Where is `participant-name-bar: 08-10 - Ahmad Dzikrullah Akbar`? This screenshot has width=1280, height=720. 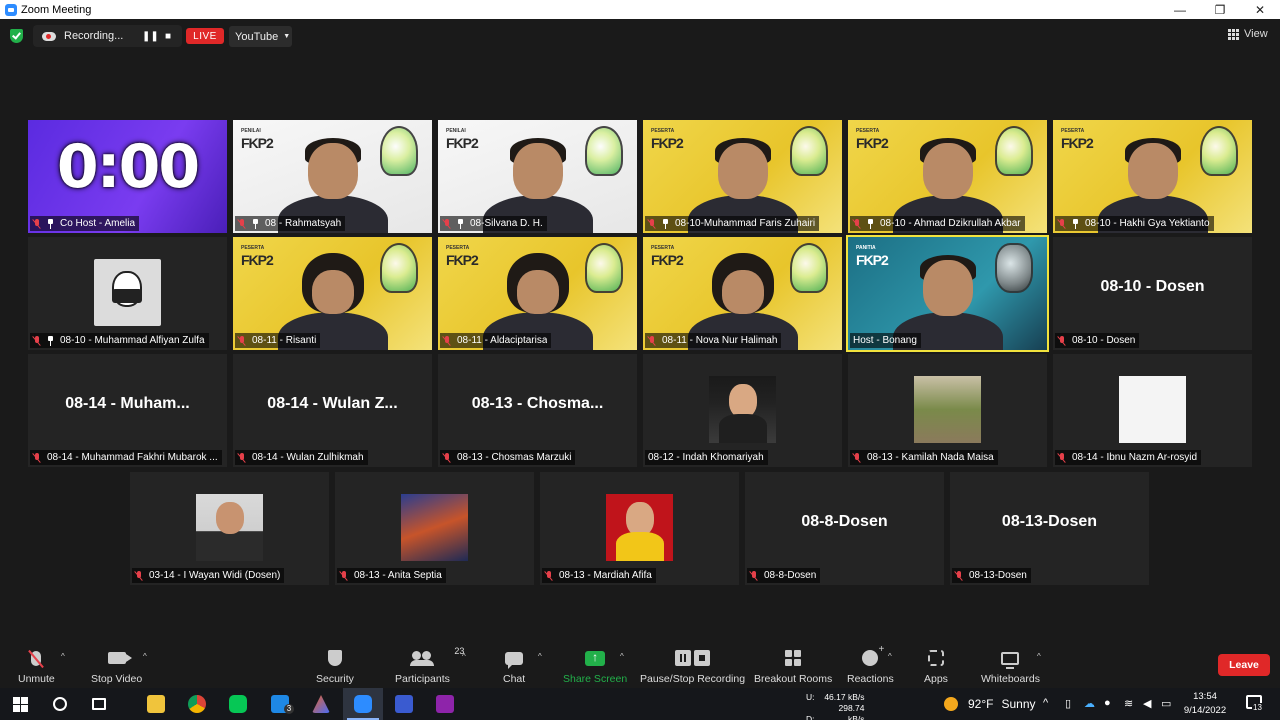 participant-name-bar: 08-10 - Ahmad Dzikrullah Akbar is located at coordinates (937, 223).